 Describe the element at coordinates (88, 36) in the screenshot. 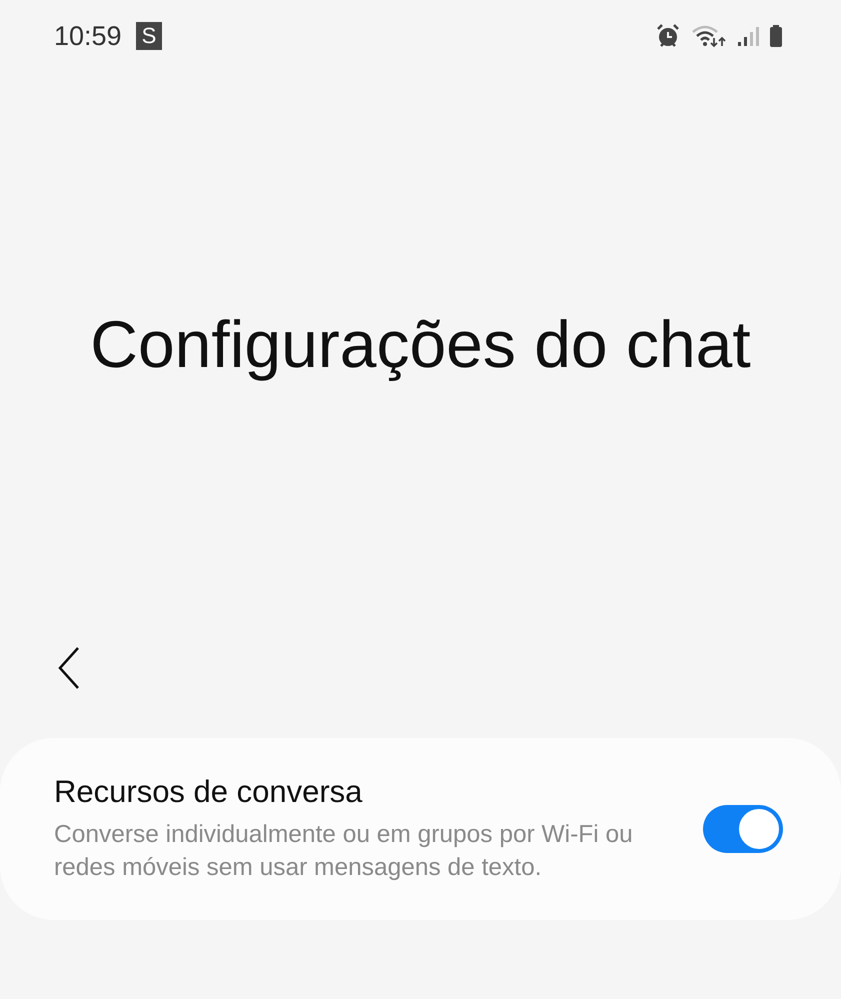

I see `status-time: 10:59` at that location.